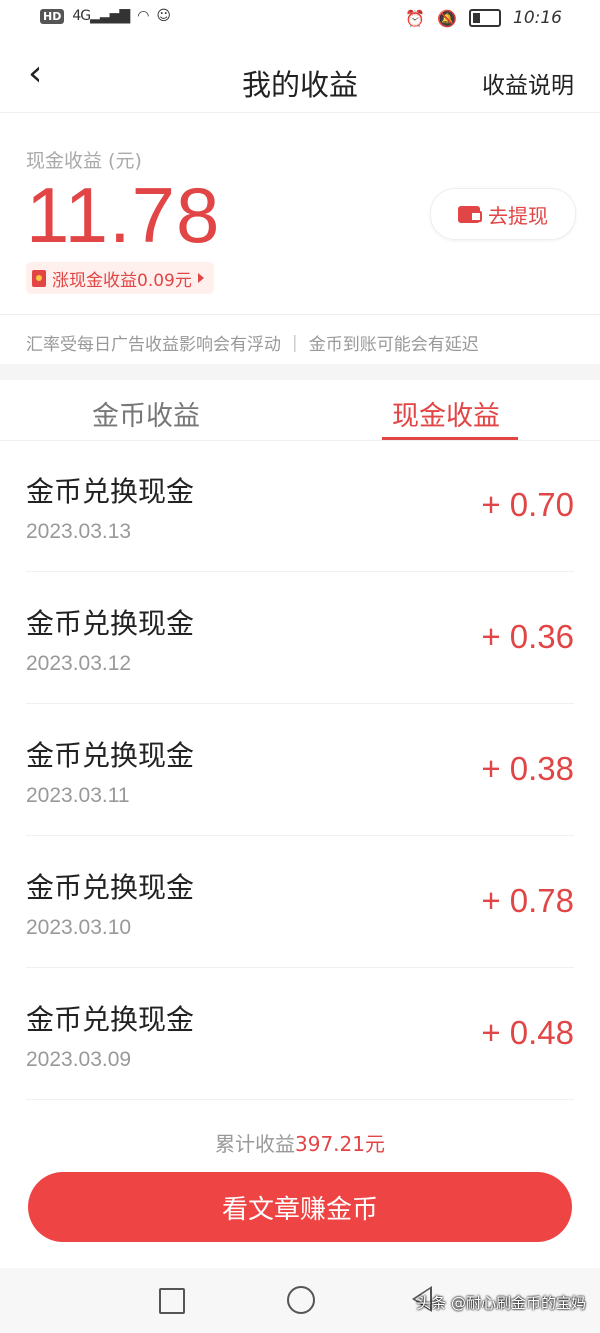  I want to click on recent-apps-icon, so click(172, 1301).